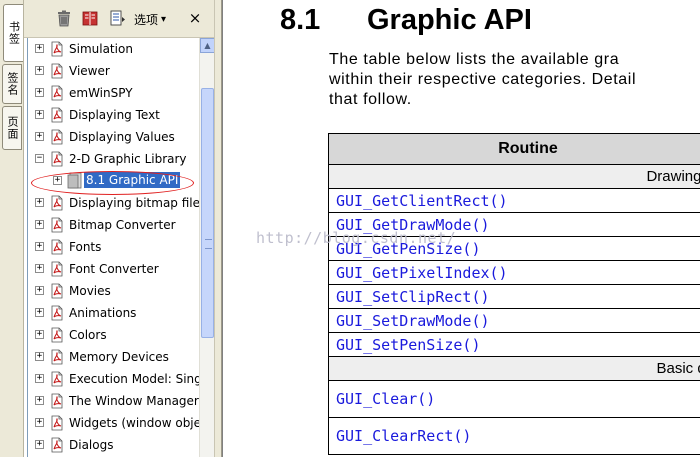 This screenshot has width=700, height=457. What do you see at coordinates (12, 128) in the screenshot?
I see `tab-pages: 页面` at bounding box center [12, 128].